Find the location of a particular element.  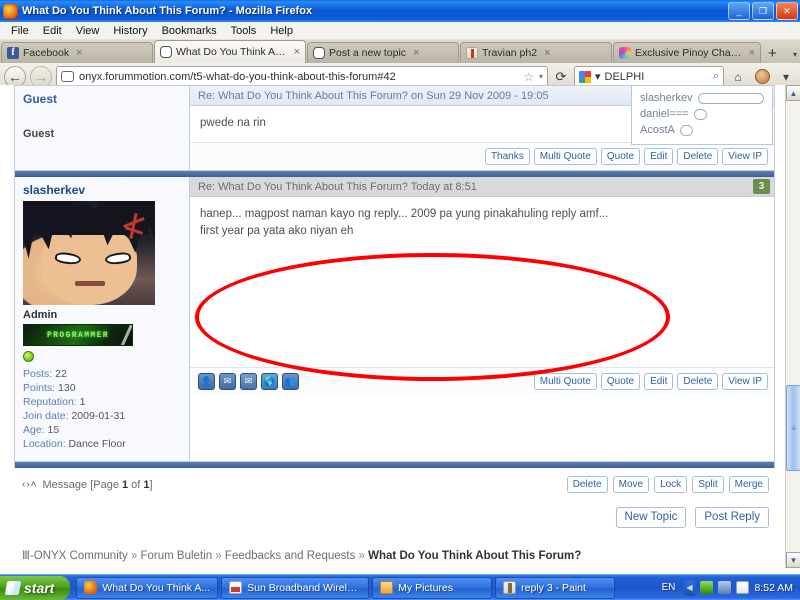

tab-exclusive-pinoy-chat: Exclusive Pinoy Chat, Mobile, ... × is located at coordinates (687, 52).